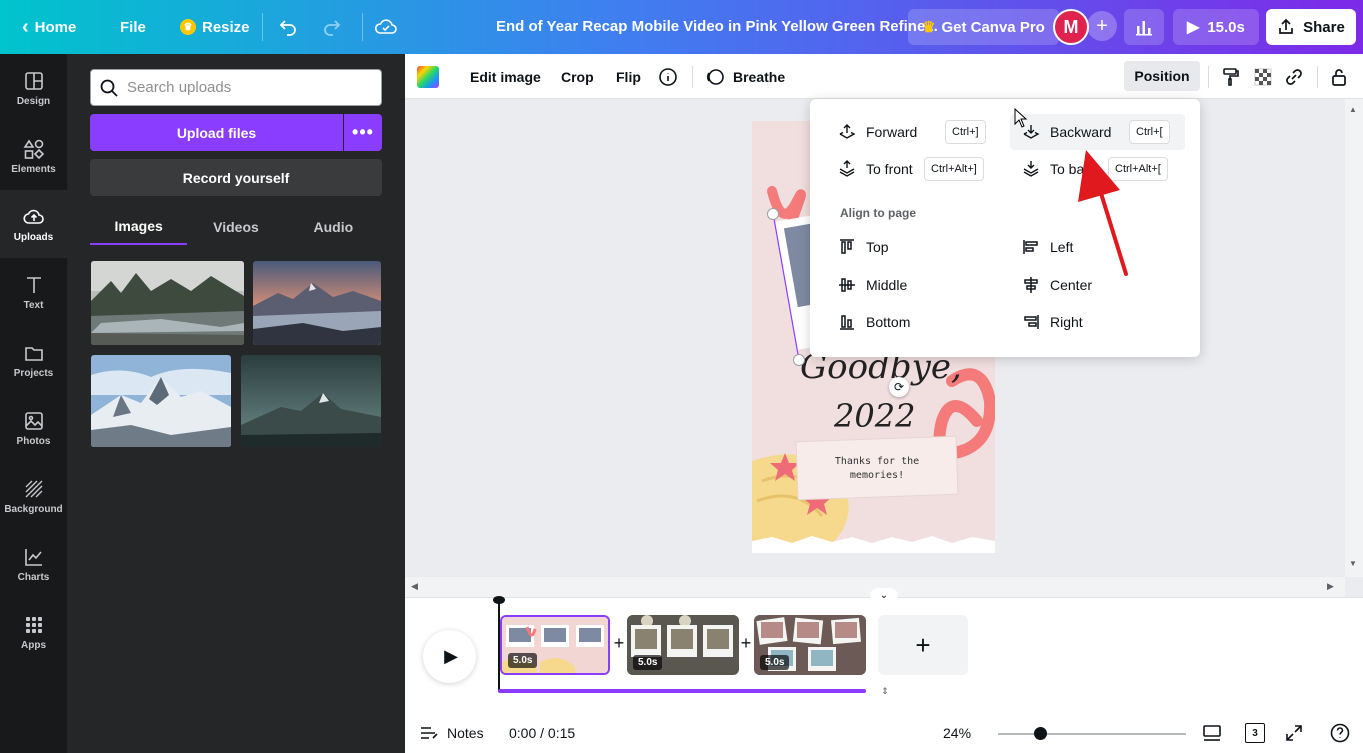  I want to click on pages-icon: 3, so click(1255, 733).